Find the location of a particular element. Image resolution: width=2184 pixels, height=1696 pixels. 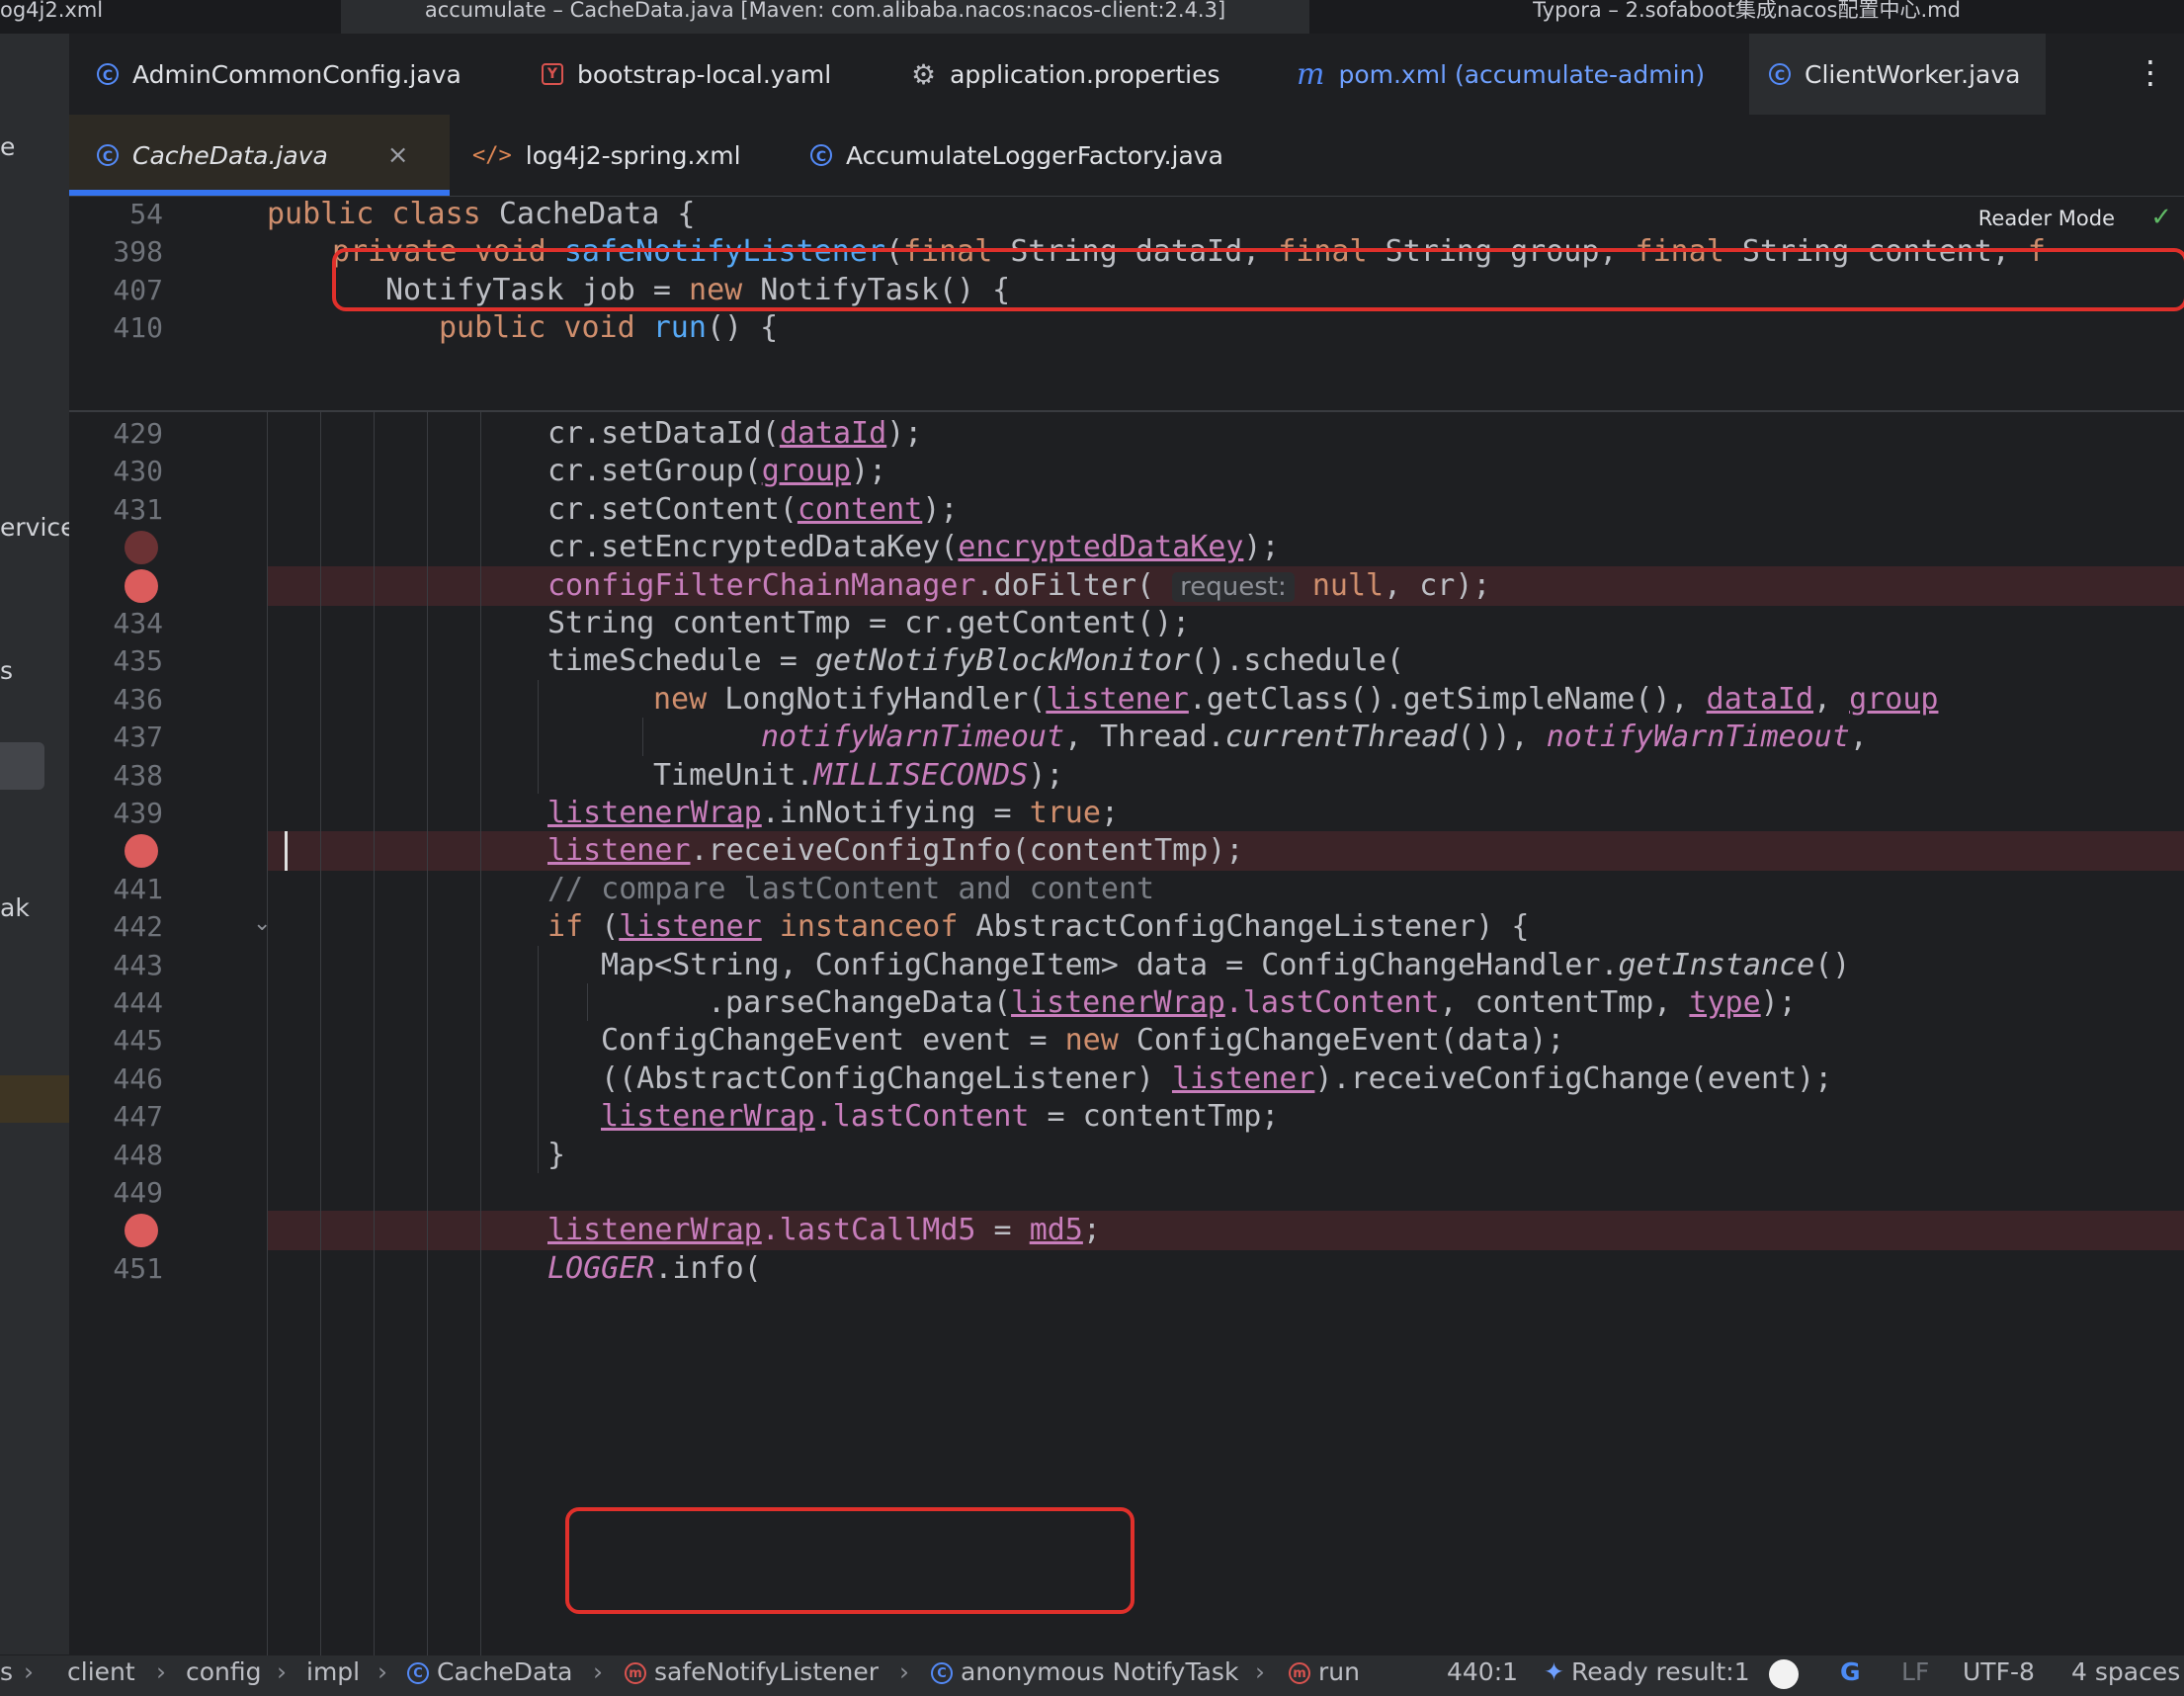

line-number: 448 is located at coordinates (116, 1155).